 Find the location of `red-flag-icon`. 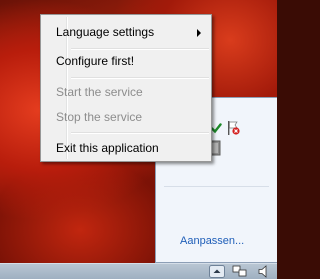

red-flag-icon is located at coordinates (233, 128).